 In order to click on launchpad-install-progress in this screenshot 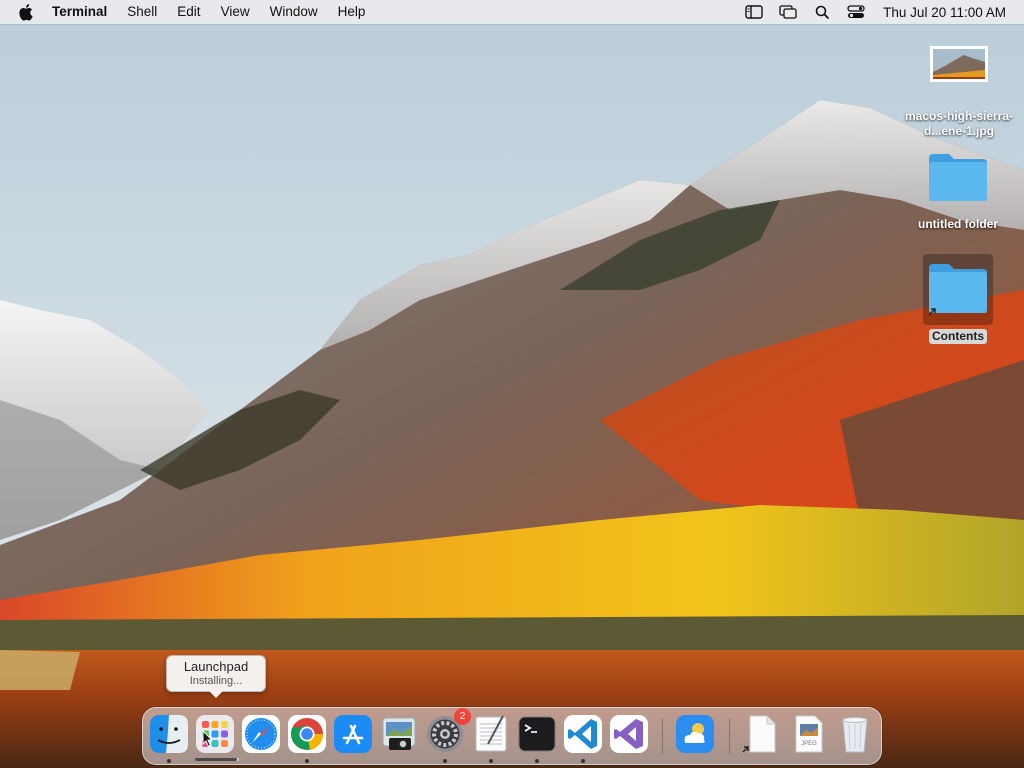, I will do `click(217, 759)`.